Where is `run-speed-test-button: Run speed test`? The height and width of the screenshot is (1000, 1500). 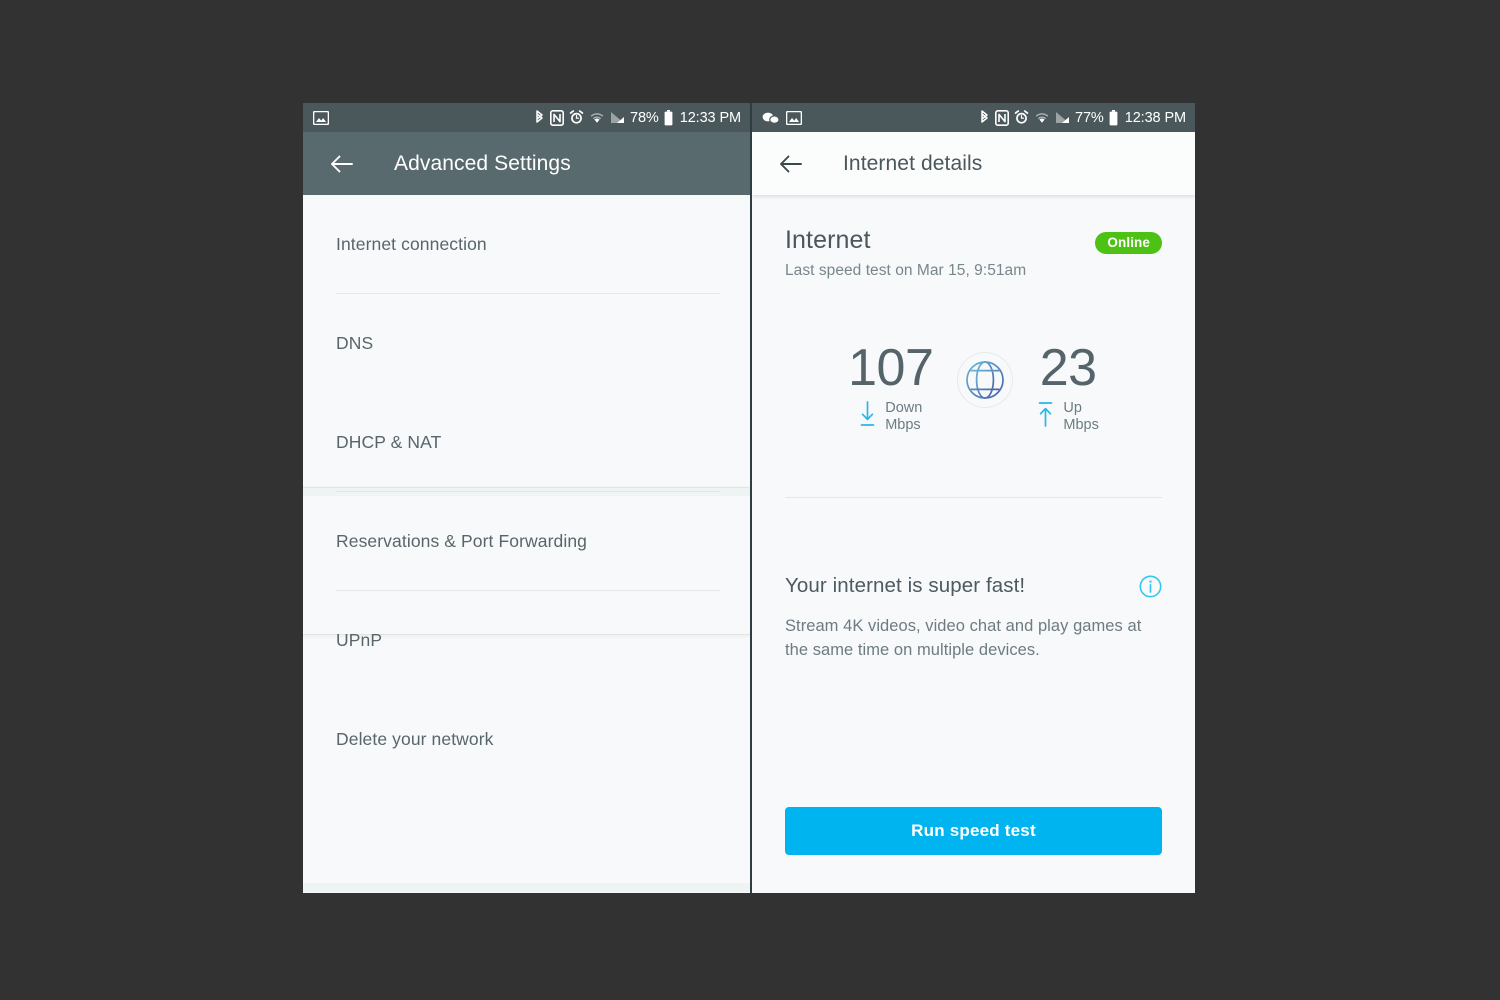 run-speed-test-button: Run speed test is located at coordinates (973, 831).